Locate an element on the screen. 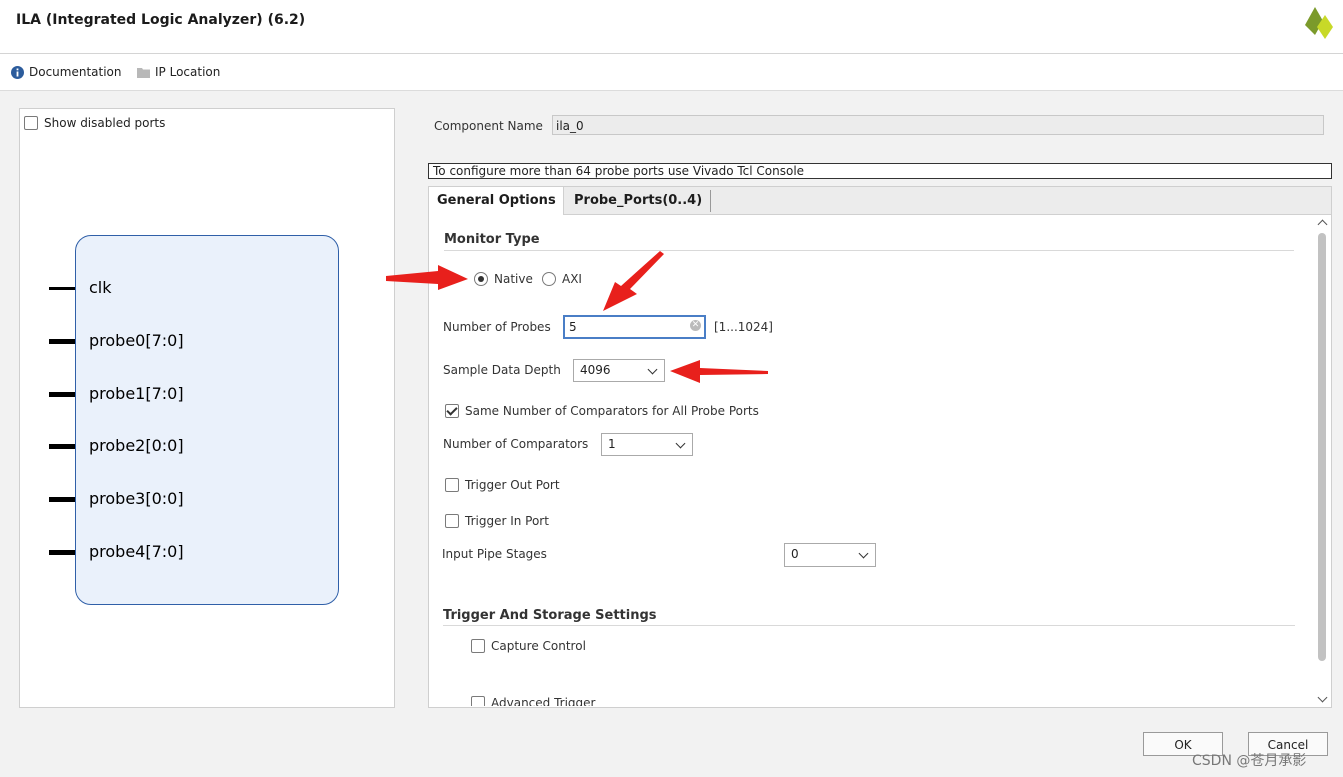 The image size is (1343, 777). num-probes-range: [1...1024] is located at coordinates (743, 327).